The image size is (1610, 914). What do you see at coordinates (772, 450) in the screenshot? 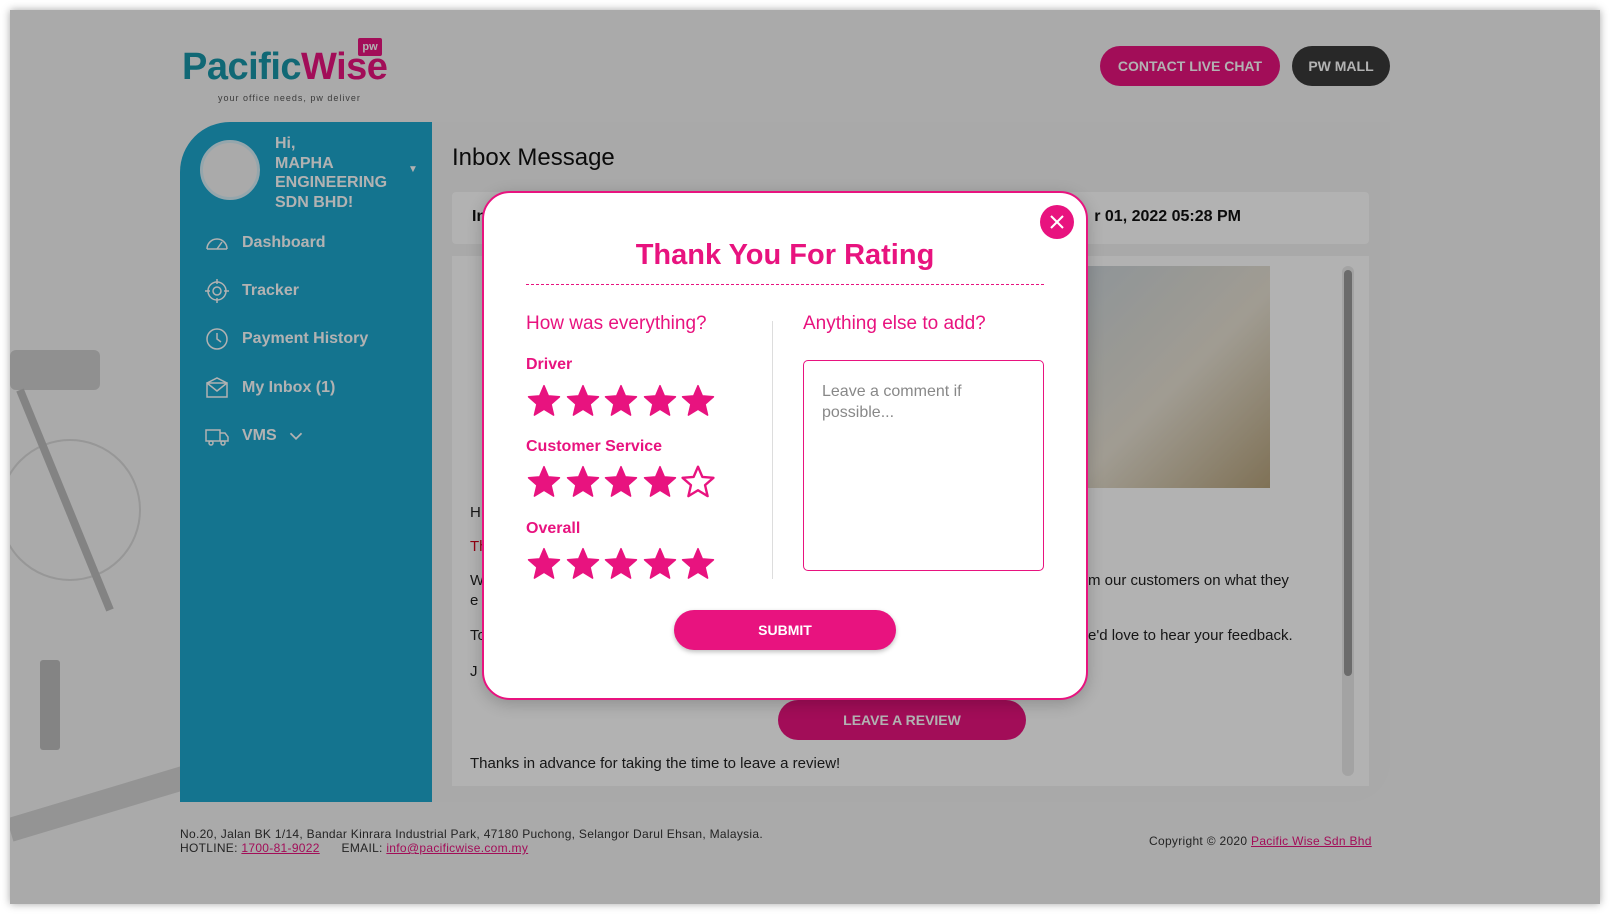
I see `column-divider` at bounding box center [772, 450].